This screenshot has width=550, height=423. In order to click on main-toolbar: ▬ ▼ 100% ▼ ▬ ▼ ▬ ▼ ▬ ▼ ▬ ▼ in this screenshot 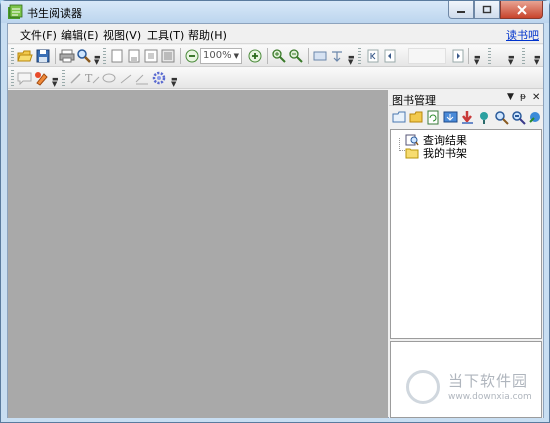, I will do `click(275, 56)`.